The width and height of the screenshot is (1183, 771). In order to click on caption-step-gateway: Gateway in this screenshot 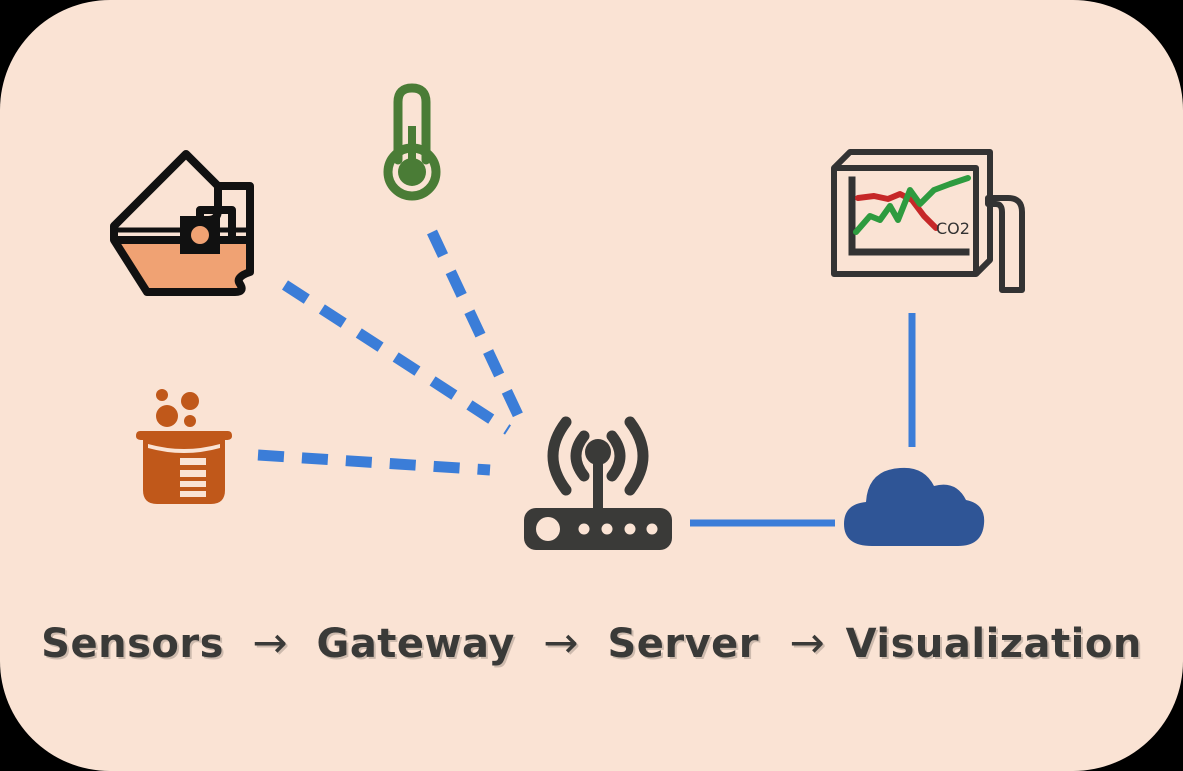, I will do `click(415, 644)`.